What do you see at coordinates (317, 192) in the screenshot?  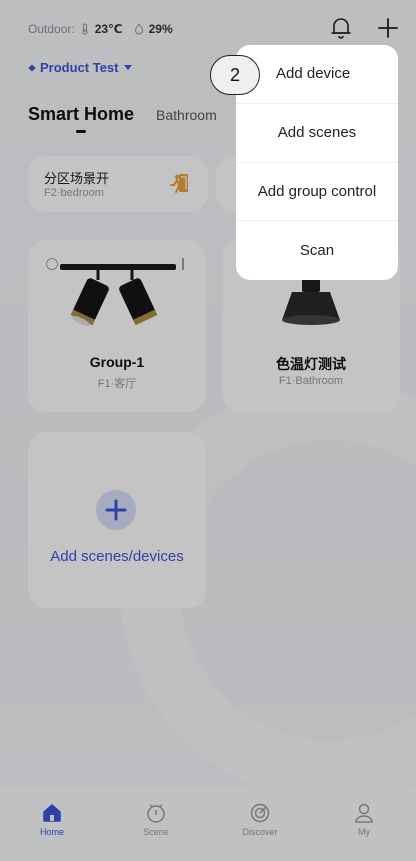 I see `menu-item-add-group-control: Add group control` at bounding box center [317, 192].